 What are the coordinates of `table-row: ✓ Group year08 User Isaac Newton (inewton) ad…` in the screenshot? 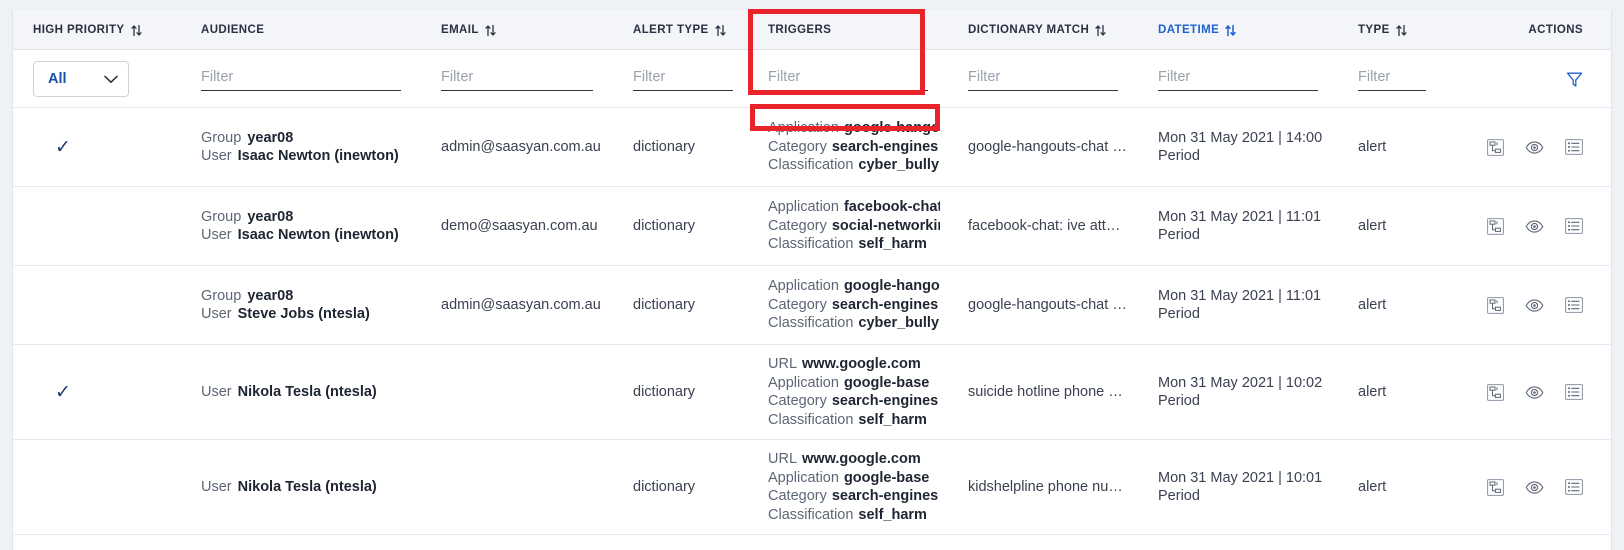 It's located at (812, 147).